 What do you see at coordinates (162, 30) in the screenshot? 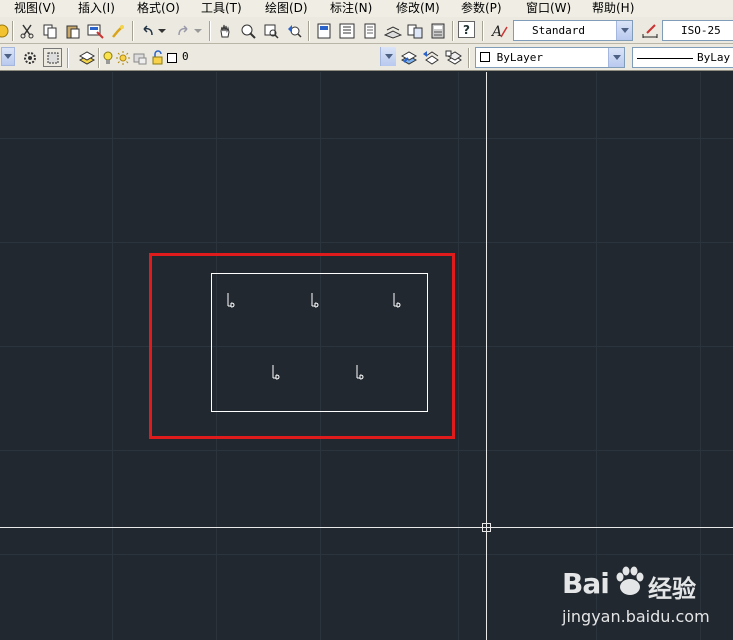
I see `undo-dropdown-icon` at bounding box center [162, 30].